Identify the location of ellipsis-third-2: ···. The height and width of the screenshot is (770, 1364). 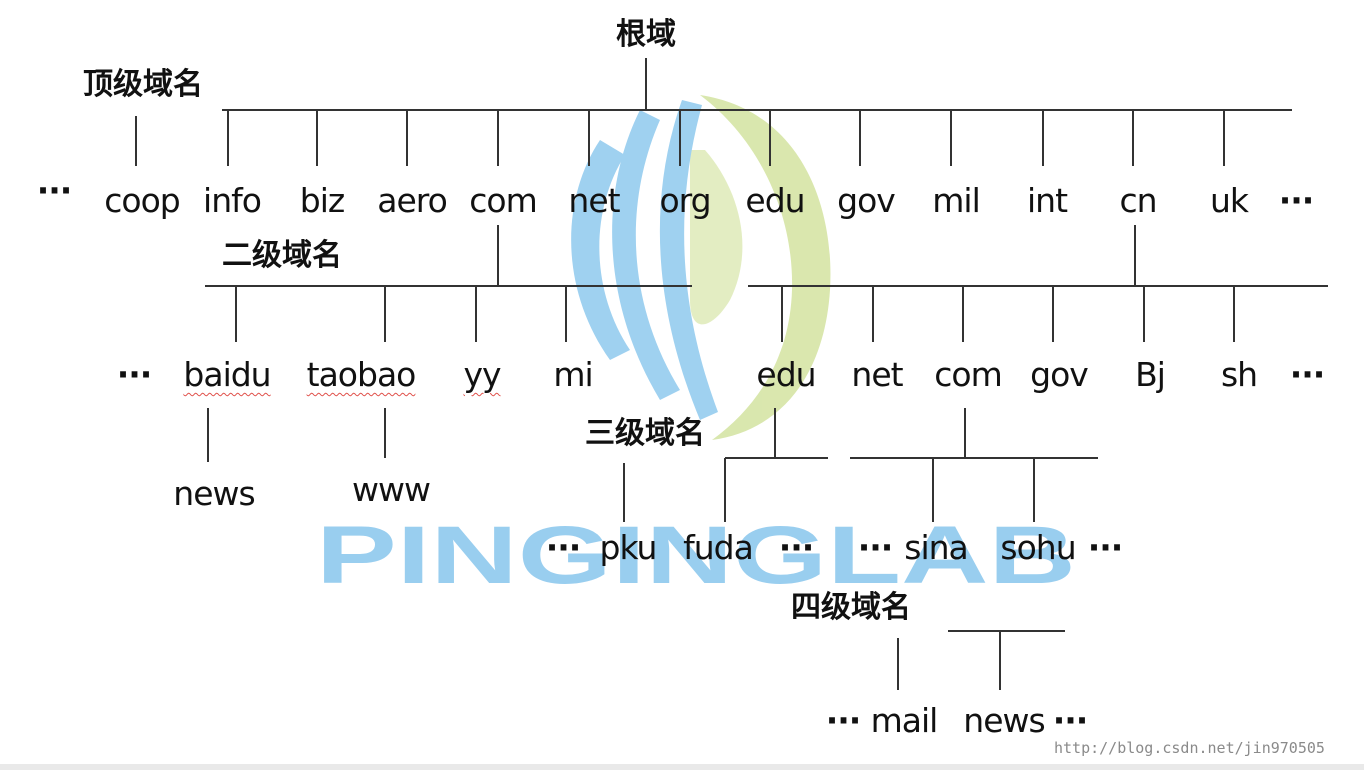
(796, 547).